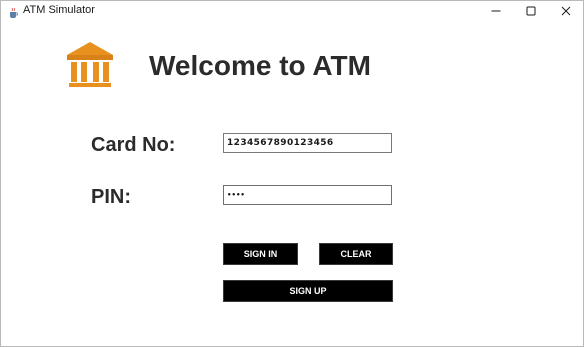 Image resolution: width=584 pixels, height=347 pixels. I want to click on sign-up-button: SIGN UP, so click(308, 291).